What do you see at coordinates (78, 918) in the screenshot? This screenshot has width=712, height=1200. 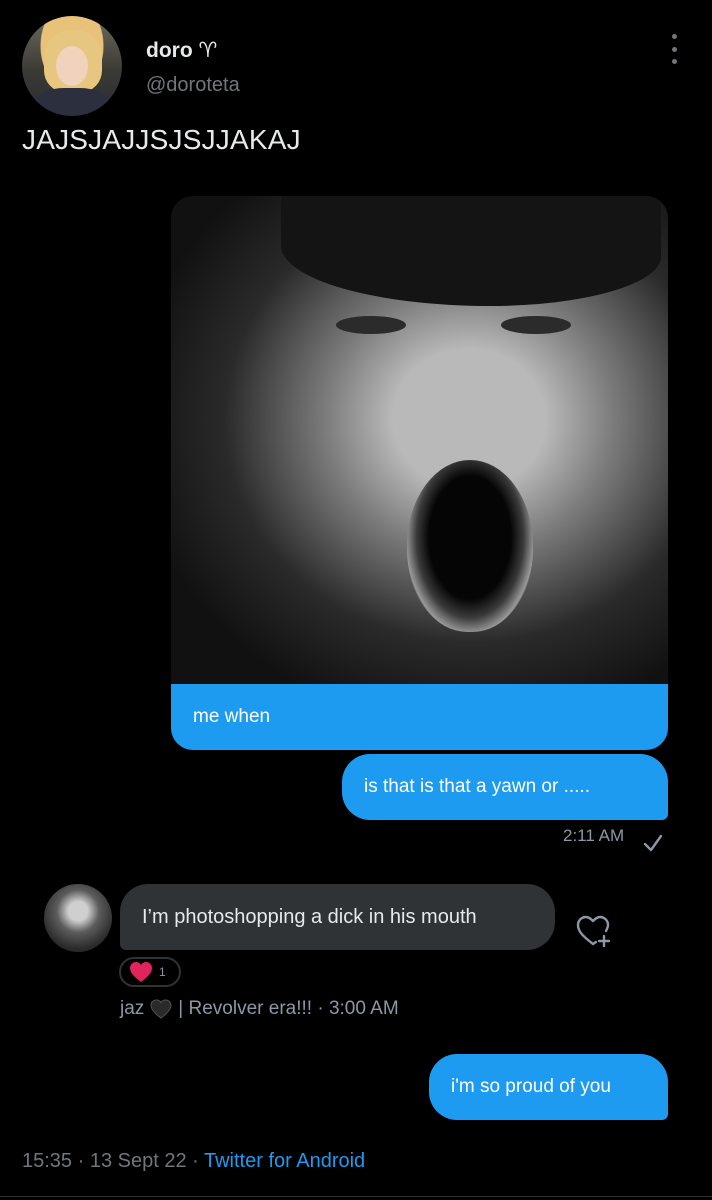 I see `sender-avatar` at bounding box center [78, 918].